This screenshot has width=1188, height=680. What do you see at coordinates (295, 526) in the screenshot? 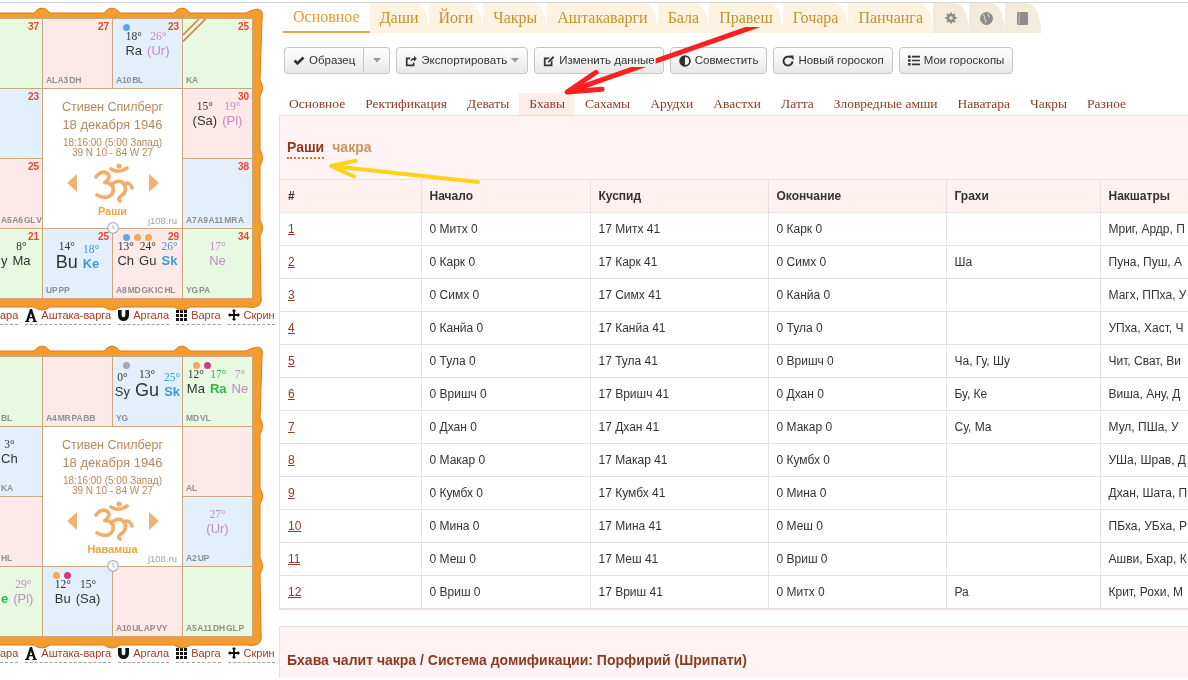
I see `row-link: 10` at bounding box center [295, 526].